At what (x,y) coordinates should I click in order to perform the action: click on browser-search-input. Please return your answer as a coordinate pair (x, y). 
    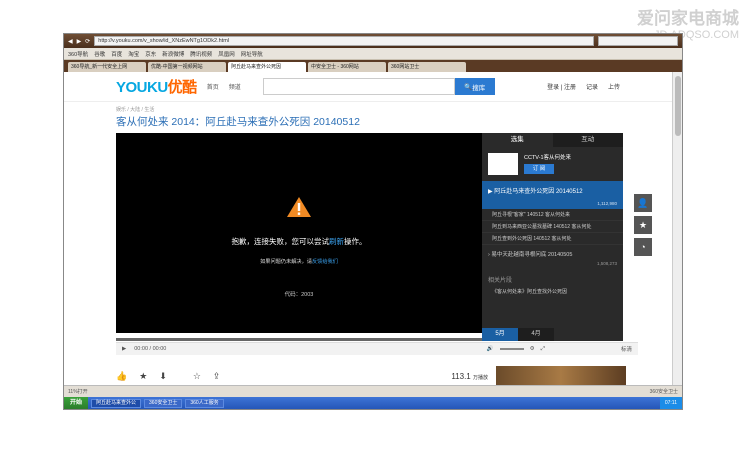
    Looking at the image, I should click on (638, 41).